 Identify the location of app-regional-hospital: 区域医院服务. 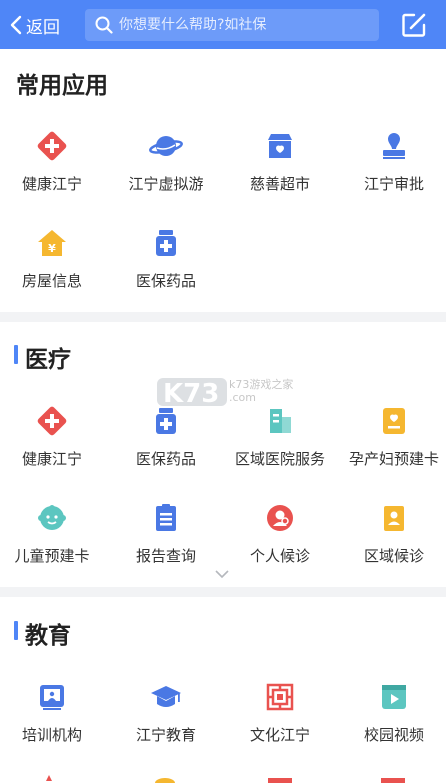
(280, 437).